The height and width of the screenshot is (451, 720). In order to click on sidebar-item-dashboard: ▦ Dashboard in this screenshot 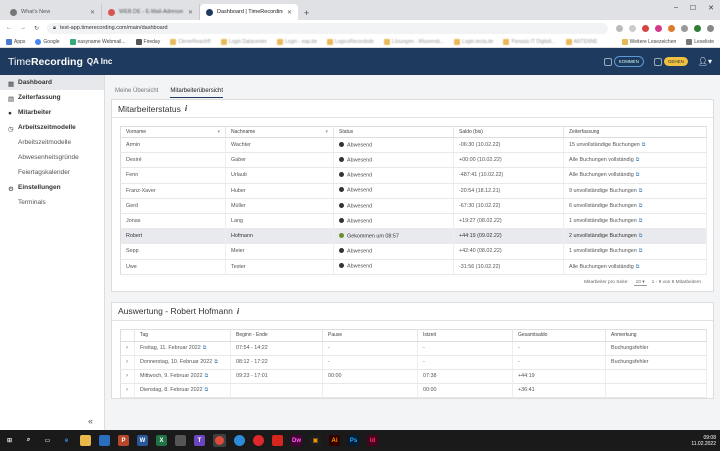, I will do `click(52, 82)`.